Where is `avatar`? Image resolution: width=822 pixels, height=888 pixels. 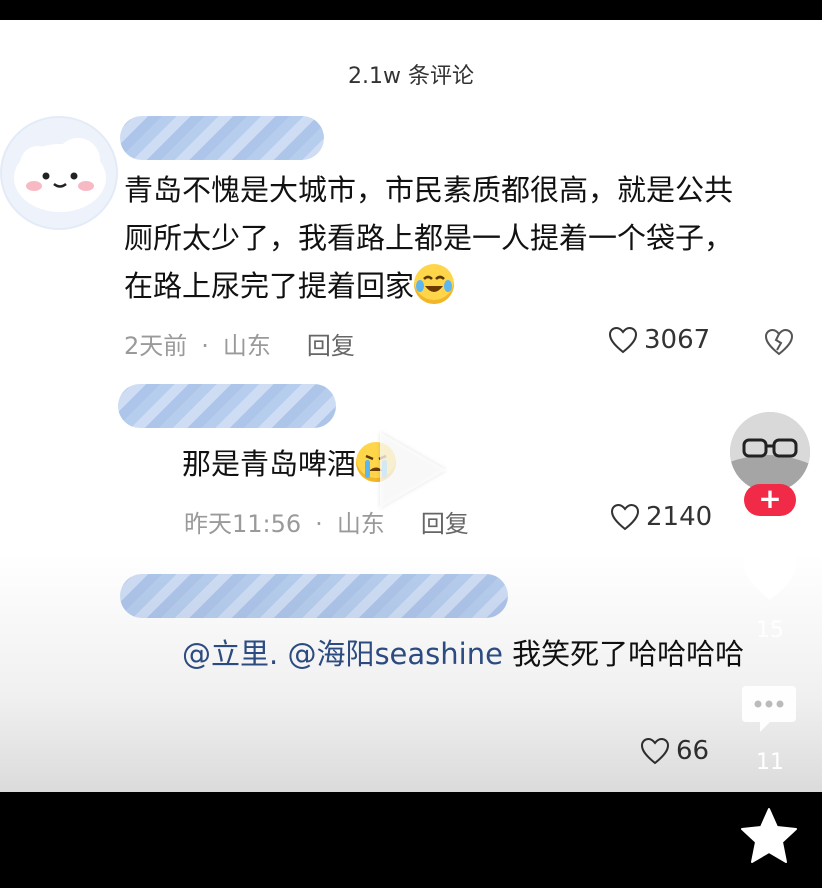
avatar is located at coordinates (59, 173).